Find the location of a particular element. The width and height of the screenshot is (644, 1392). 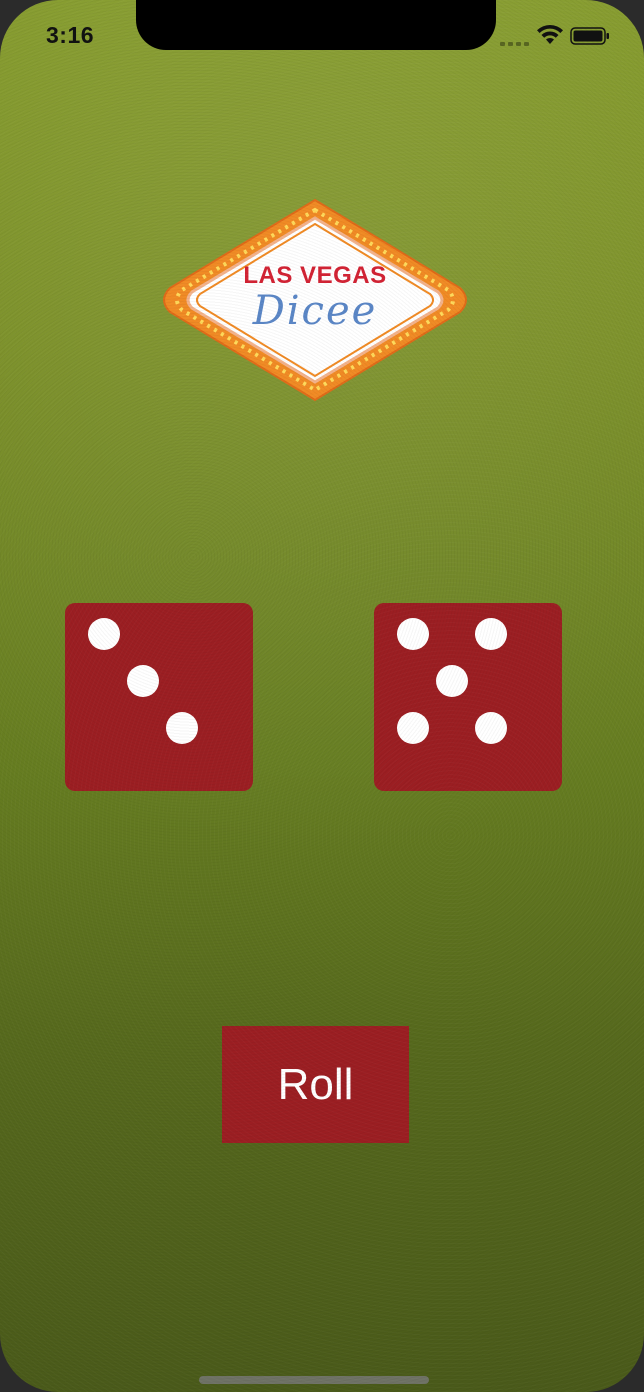

logo-title: LAS VEGAS is located at coordinates (315, 275).